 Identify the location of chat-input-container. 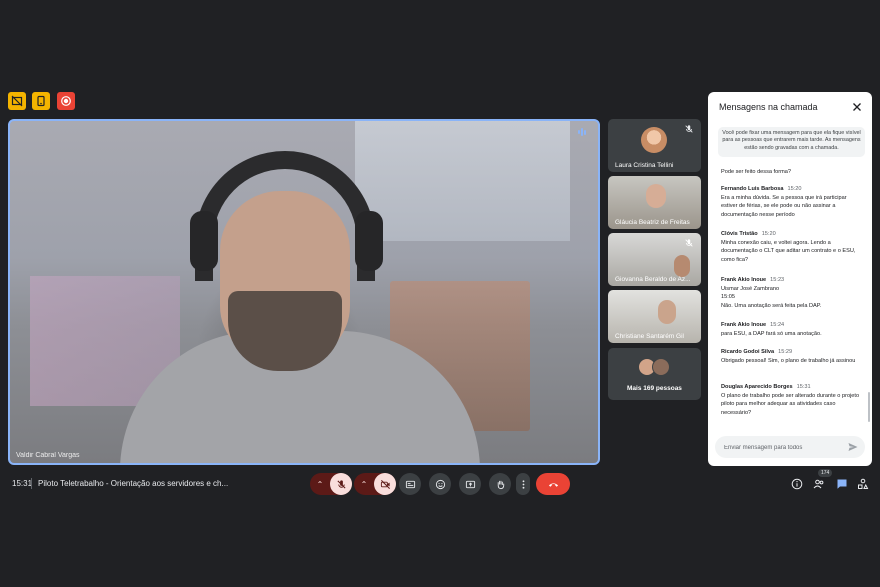
(790, 448).